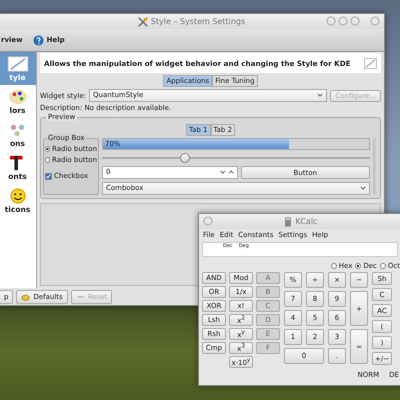 The image size is (400, 400). Describe the element at coordinates (375, 21) in the screenshot. I see `close-icon` at that location.